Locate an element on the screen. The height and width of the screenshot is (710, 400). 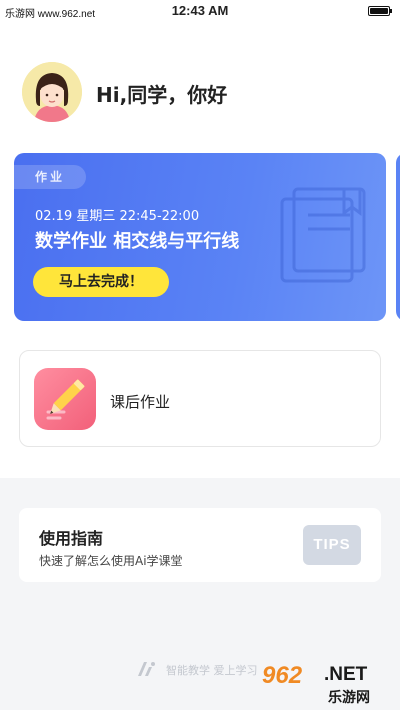
task-title: 数学作业 相交线与平行线 is located at coordinates (137, 241).